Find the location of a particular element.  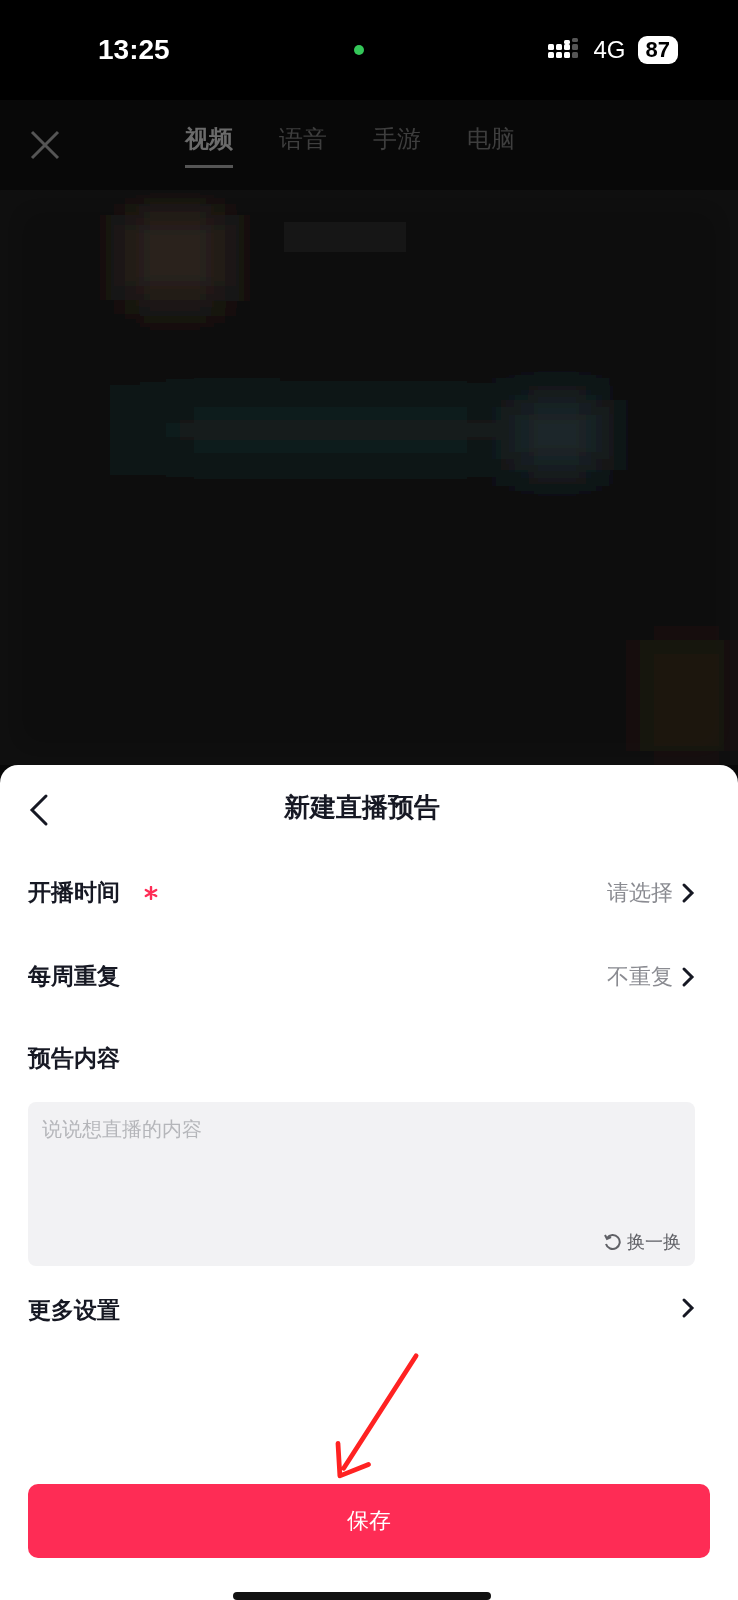

row-label: 更多设置 is located at coordinates (74, 1310).